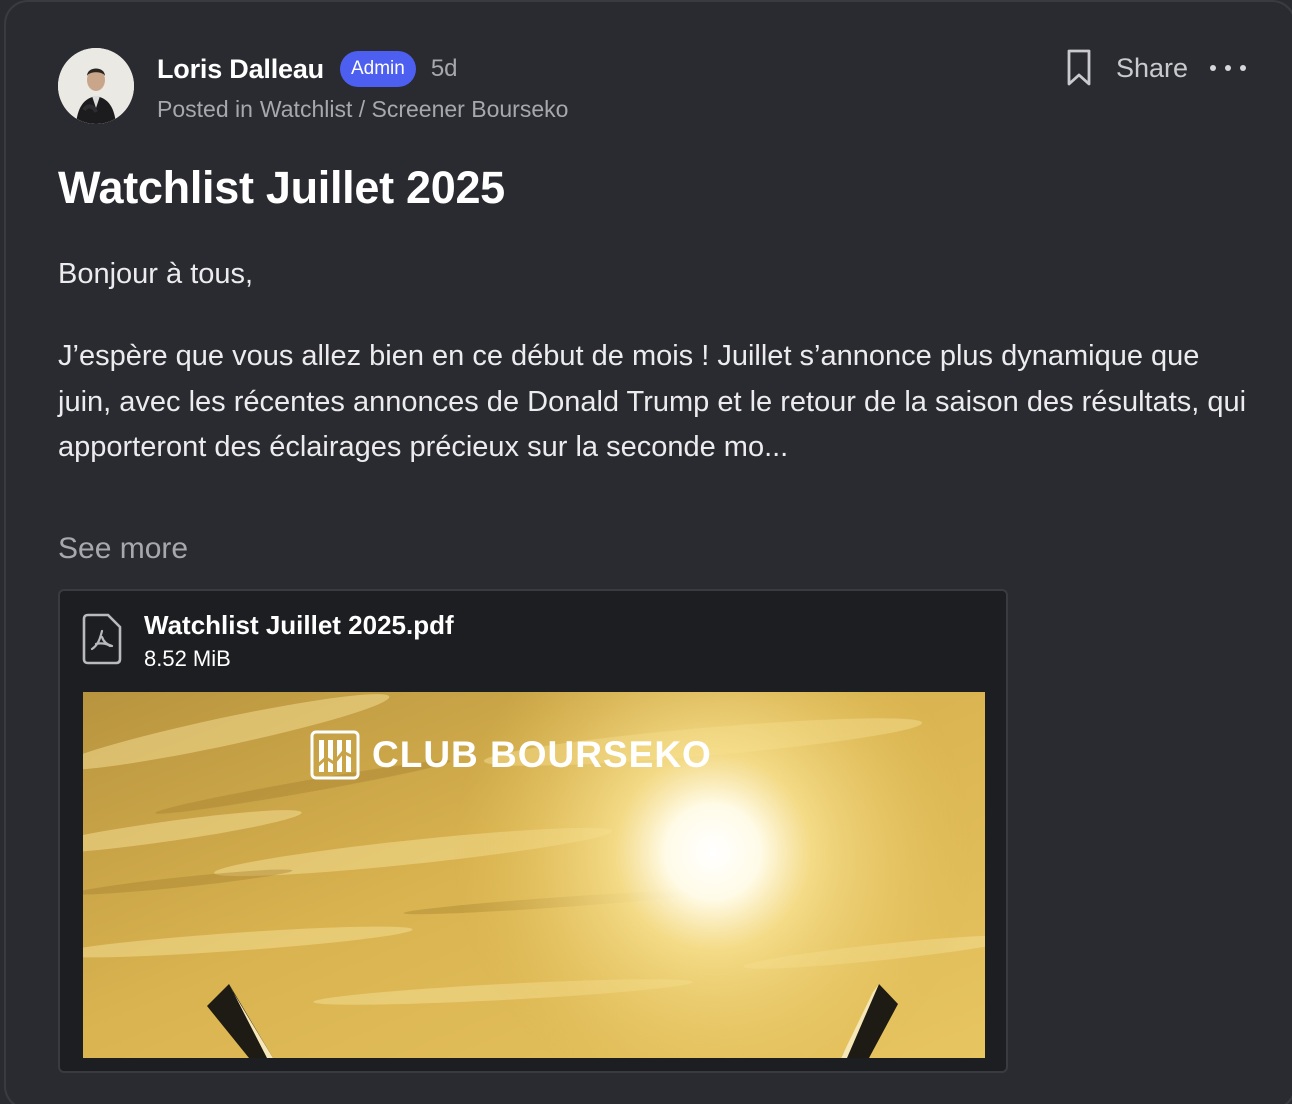 Image resolution: width=1292 pixels, height=1104 pixels. I want to click on post-greeting: Bonjour à tous,, so click(156, 274).